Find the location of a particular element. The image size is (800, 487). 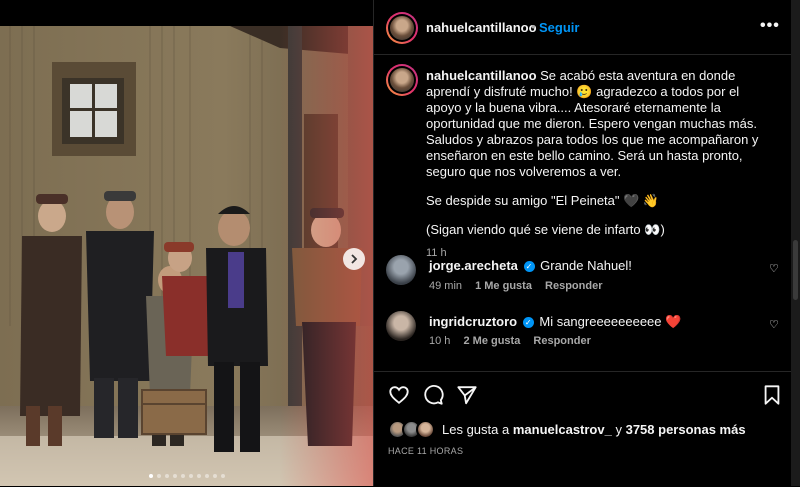

comment-item: ingridcruztoro ✓ Mi sangreeeeeeeeee ❤️ is located at coordinates (555, 322).